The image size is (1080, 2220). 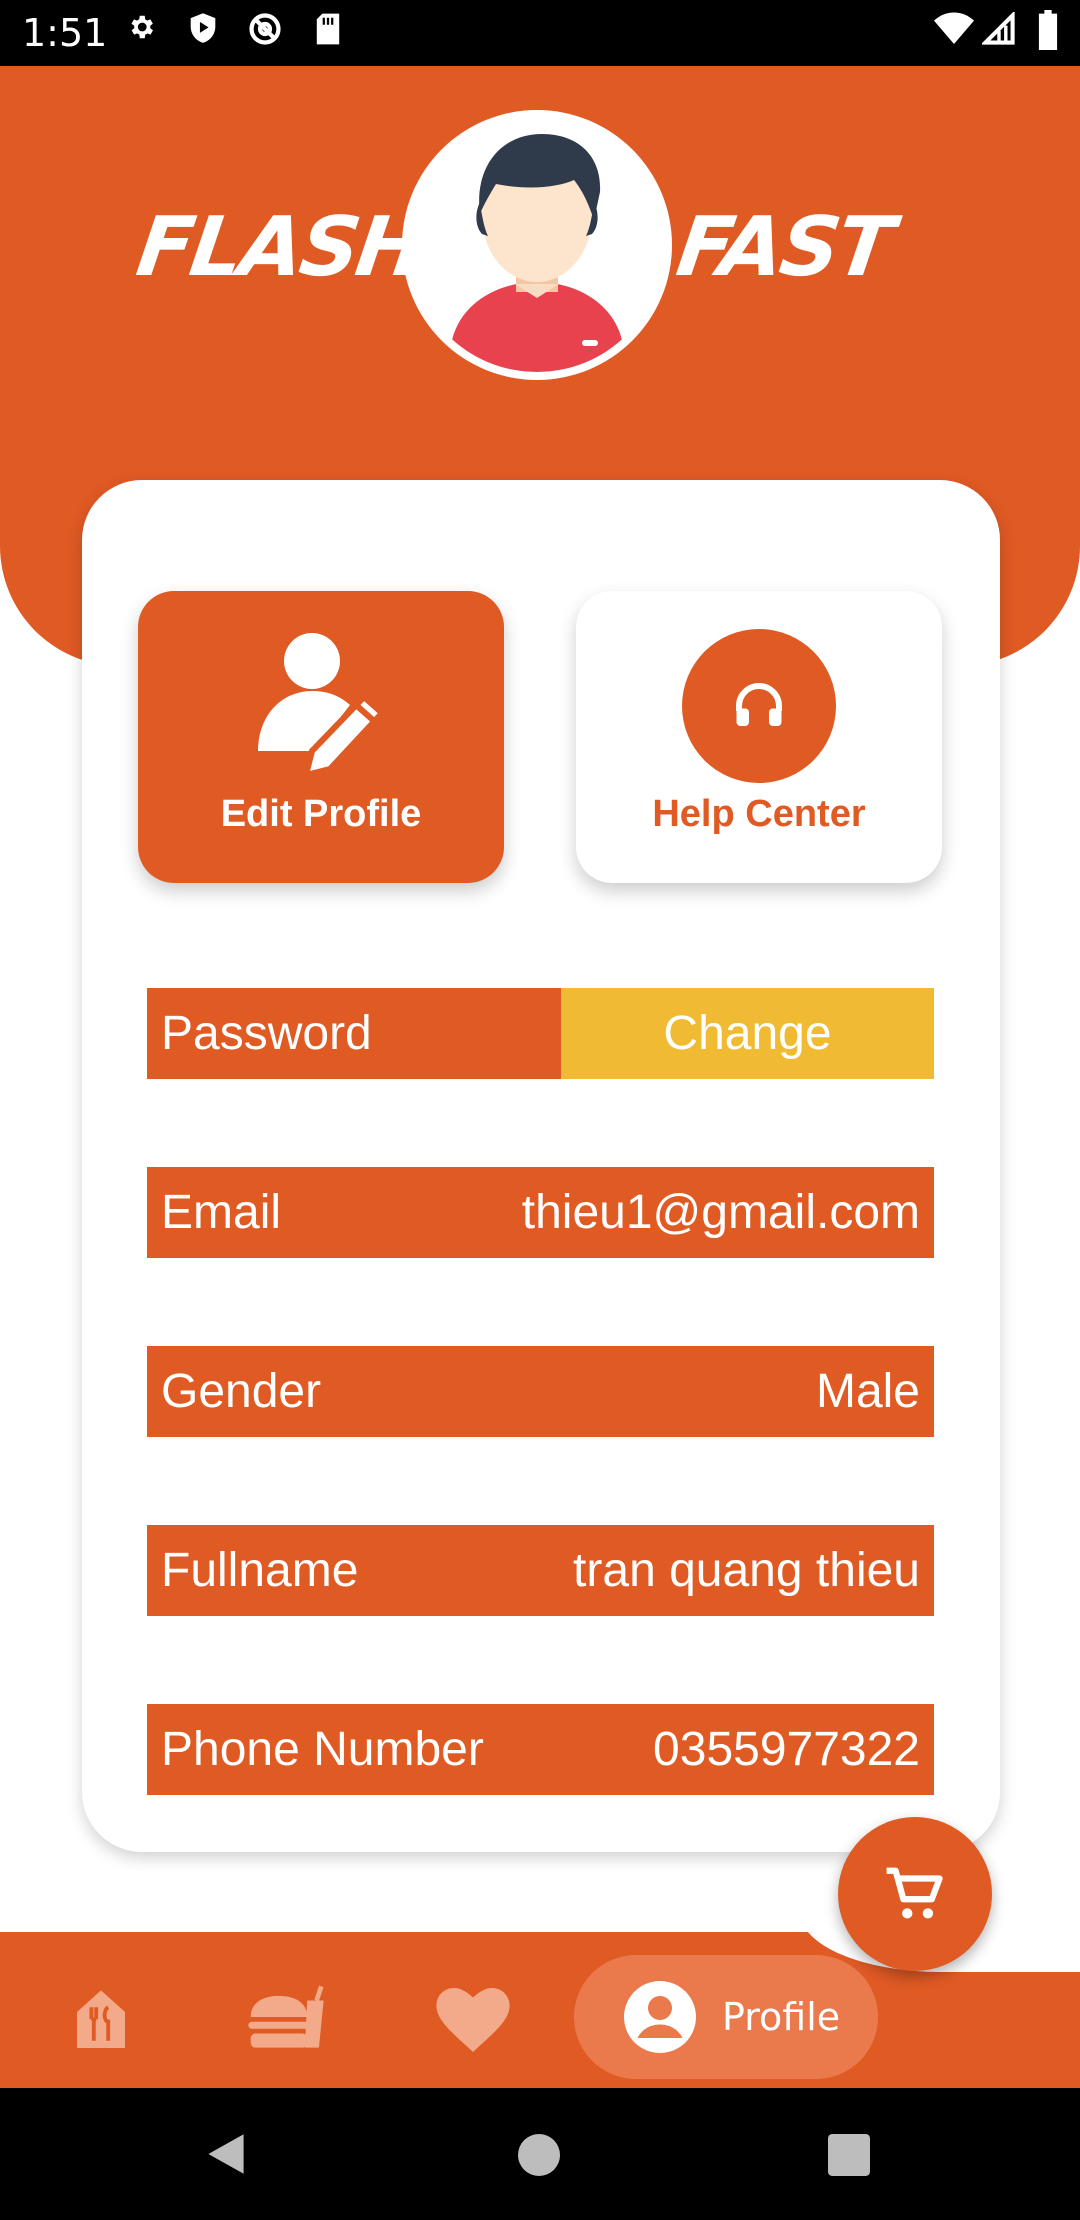 I want to click on recents-icon, so click(x=849, y=2155).